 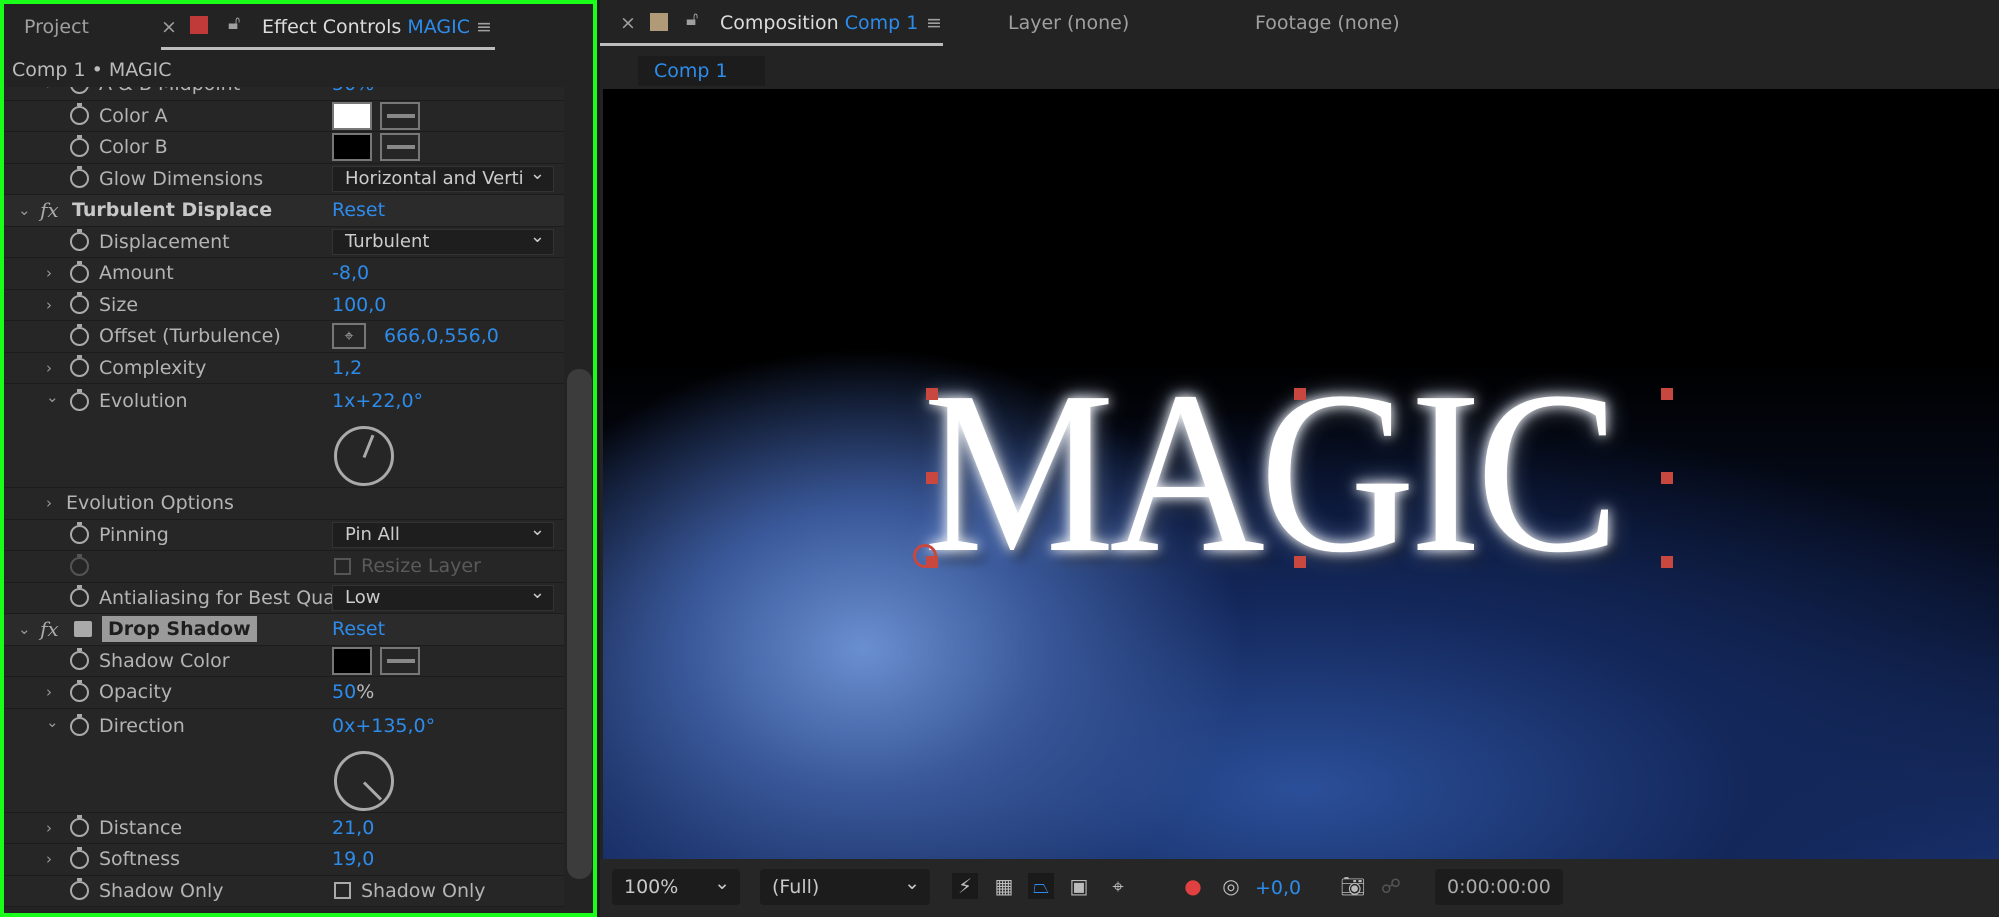 I want to click on tab-project: Project, so click(x=56, y=27).